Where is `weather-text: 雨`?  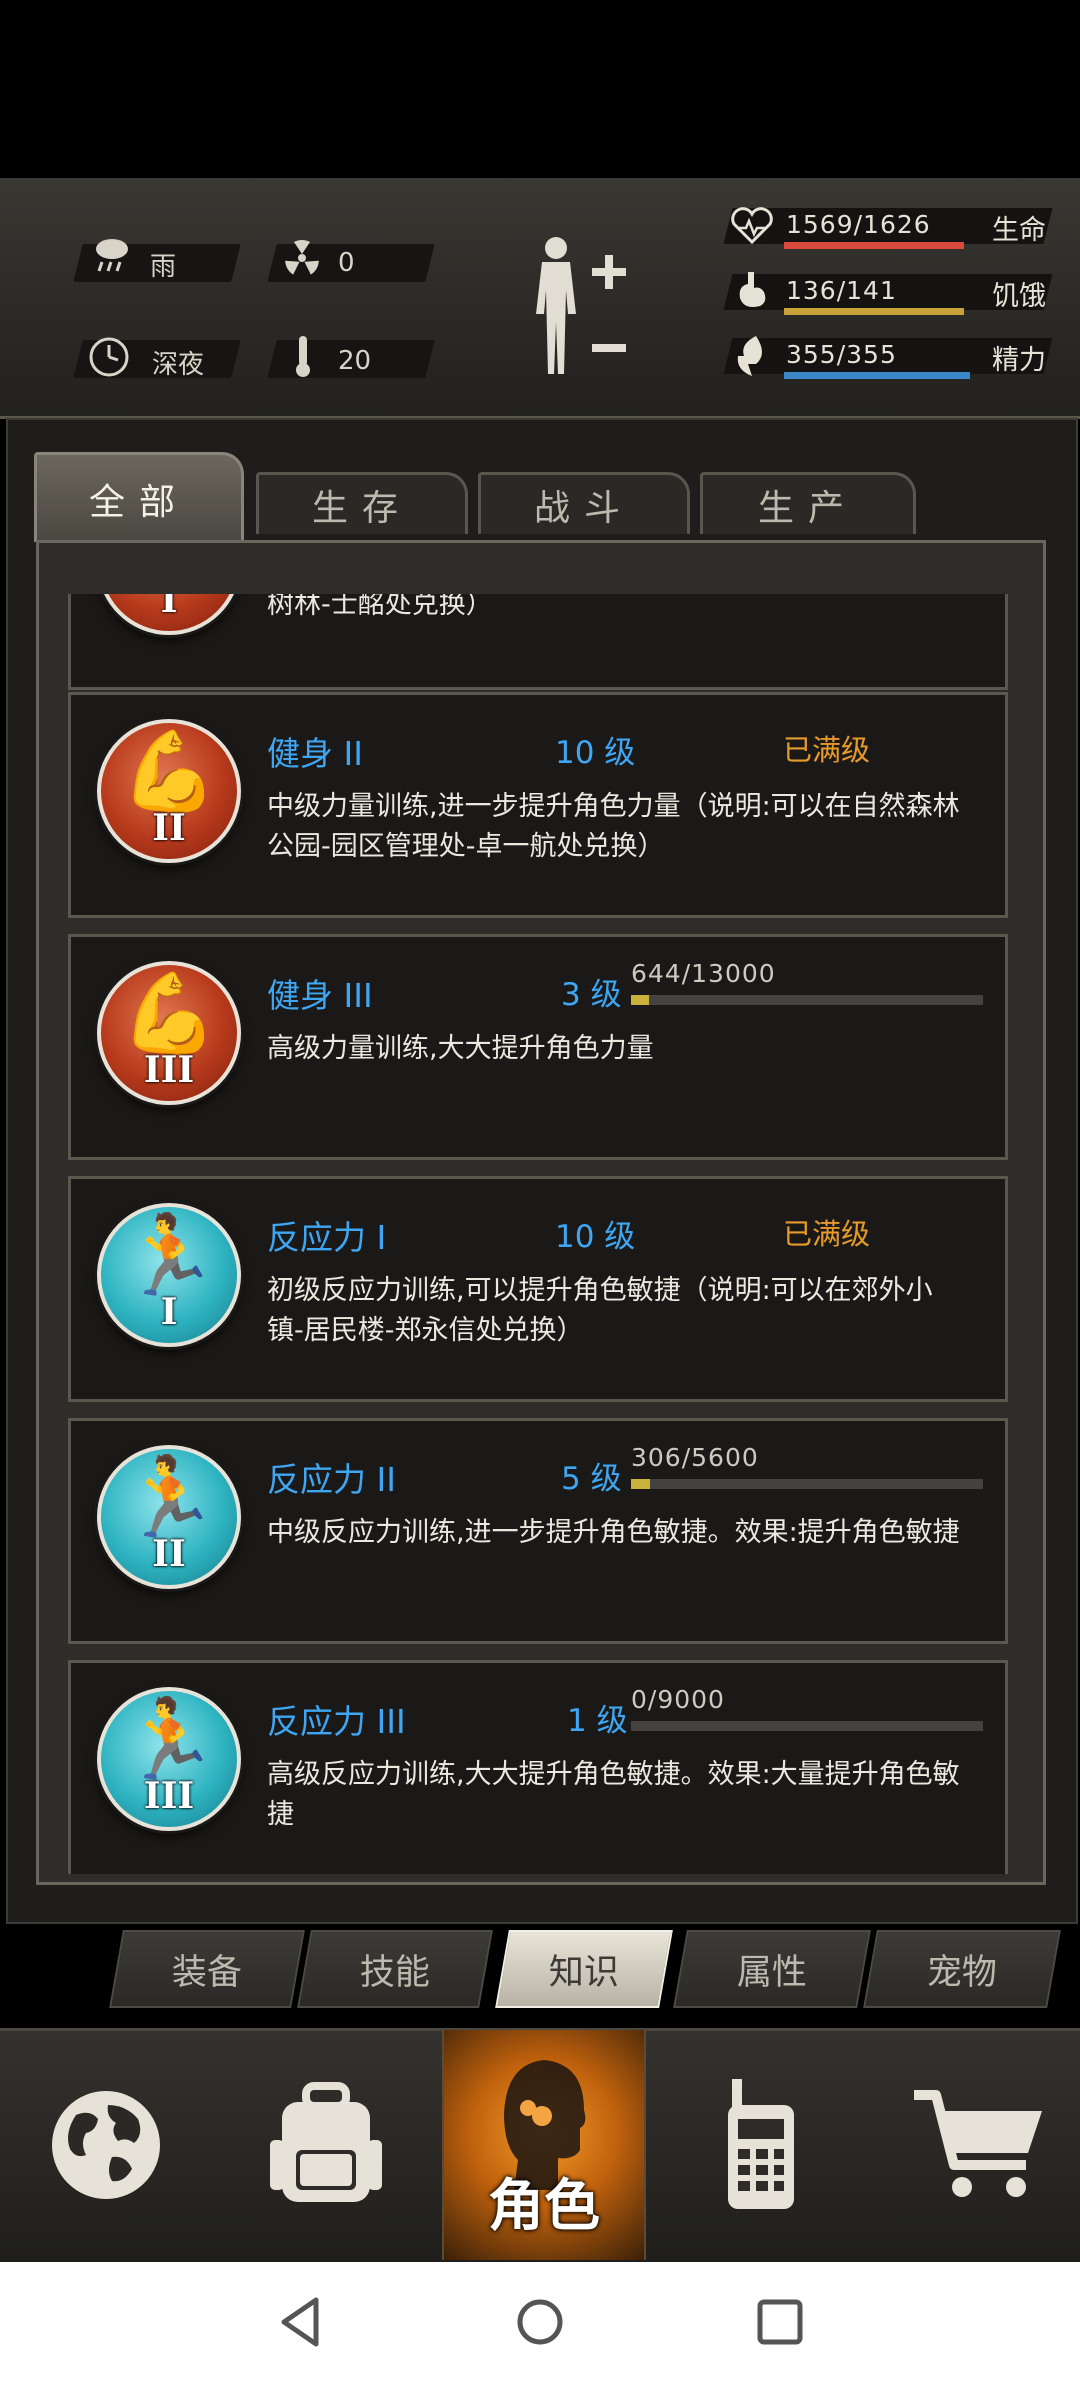
weather-text: 雨 is located at coordinates (163, 267).